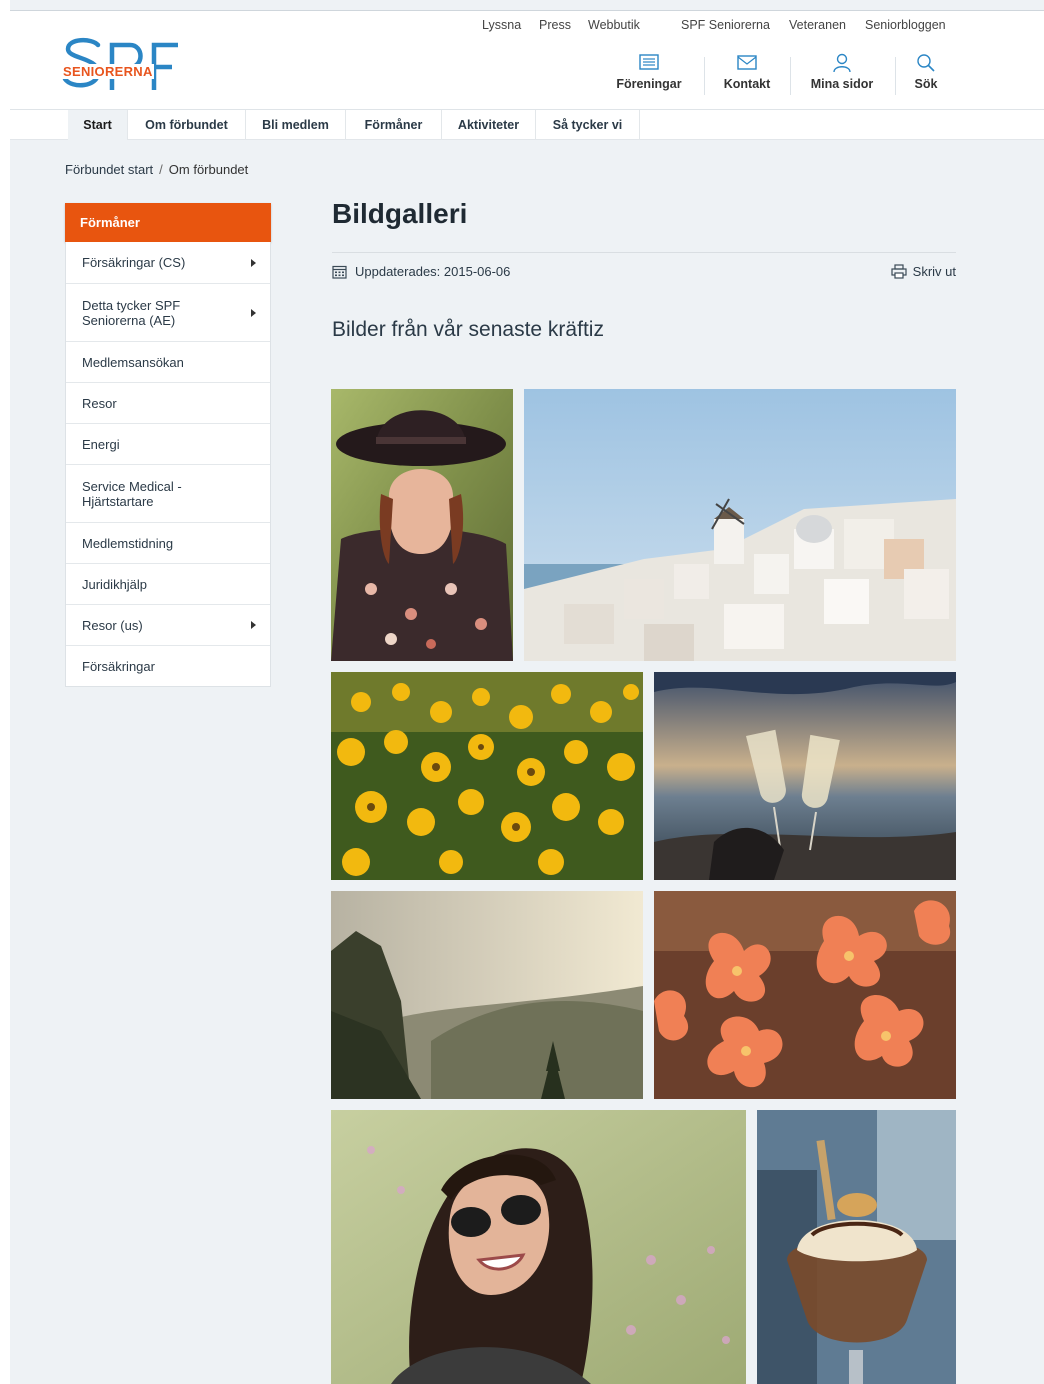 The height and width of the screenshot is (1384, 1044). I want to click on updated-date: Uppdaterades: 2015-06-06, so click(421, 271).